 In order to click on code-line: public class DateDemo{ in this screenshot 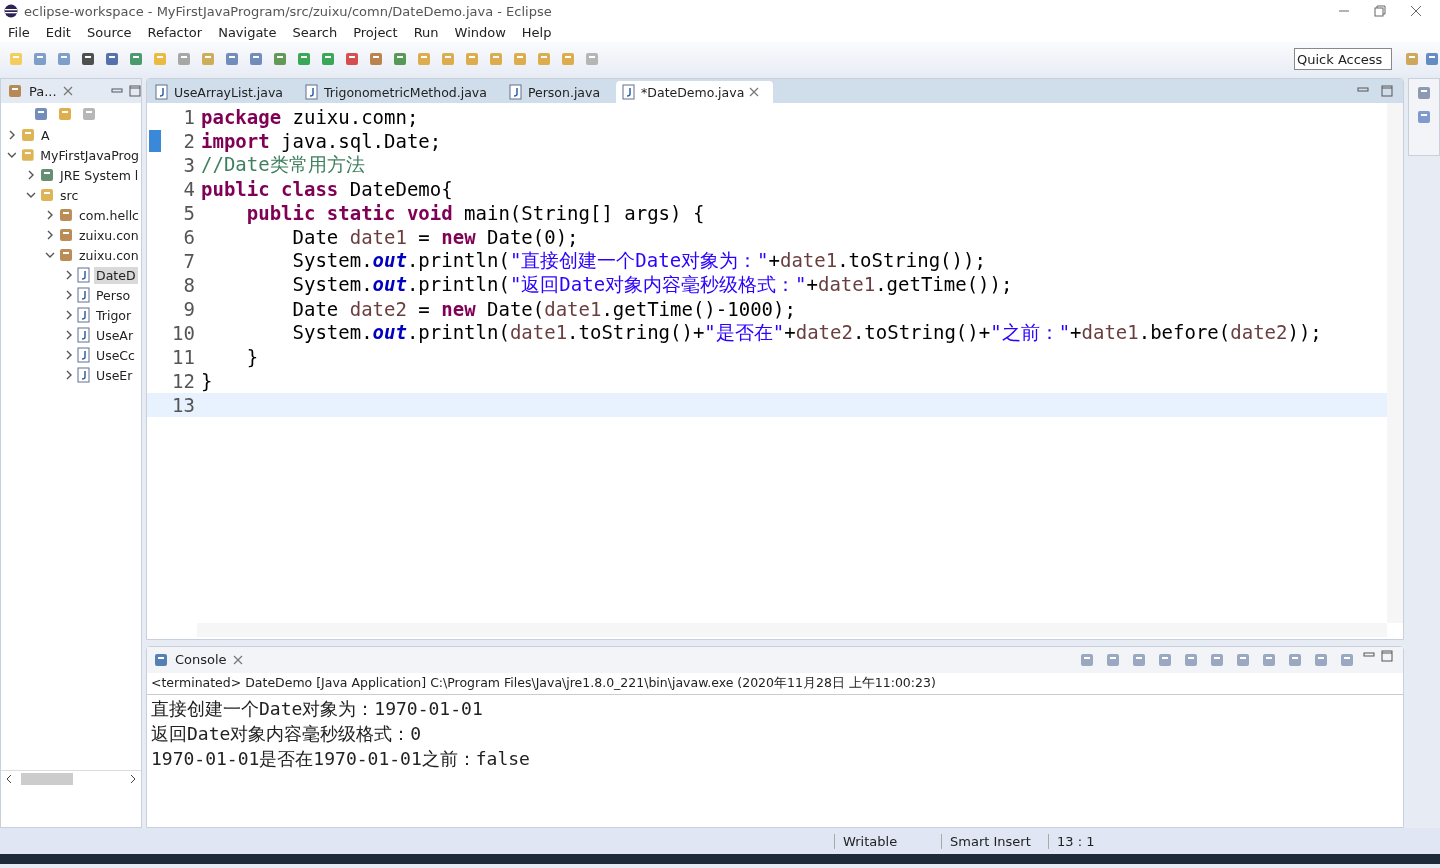, I will do `click(326, 189)`.